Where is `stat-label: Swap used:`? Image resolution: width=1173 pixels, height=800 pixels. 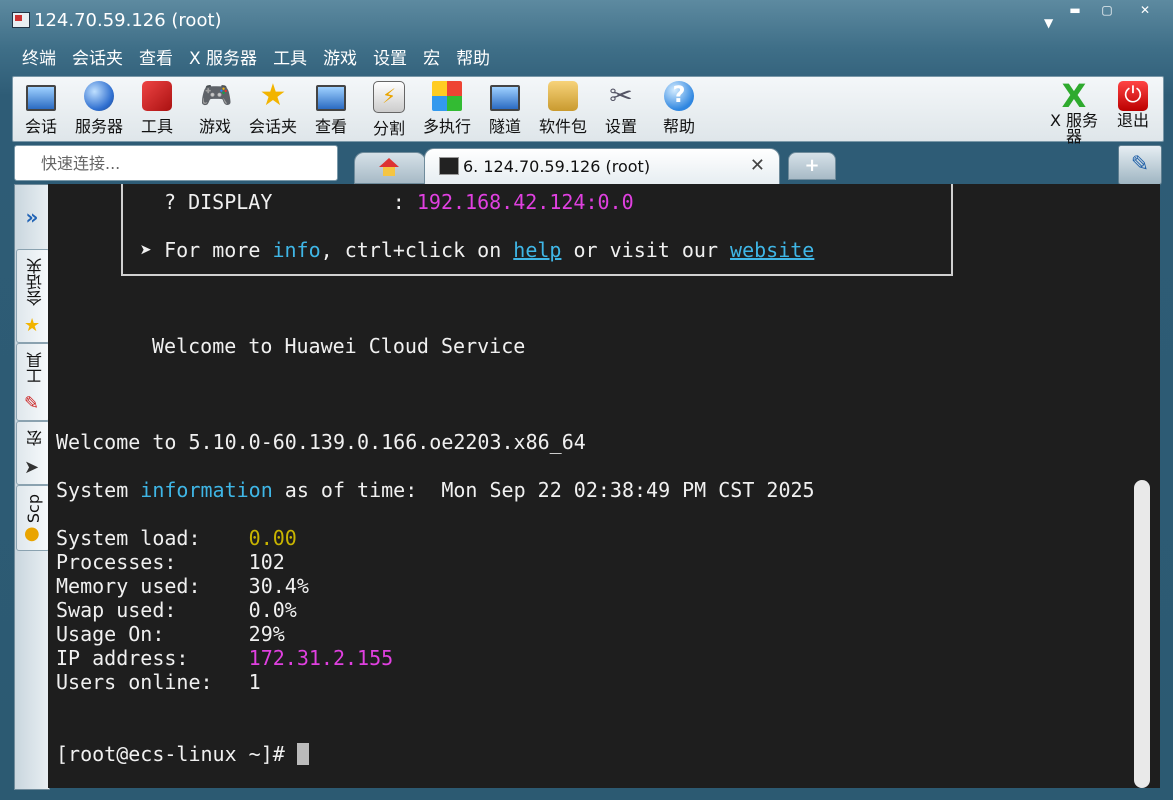 stat-label: Swap used: is located at coordinates (152, 610).